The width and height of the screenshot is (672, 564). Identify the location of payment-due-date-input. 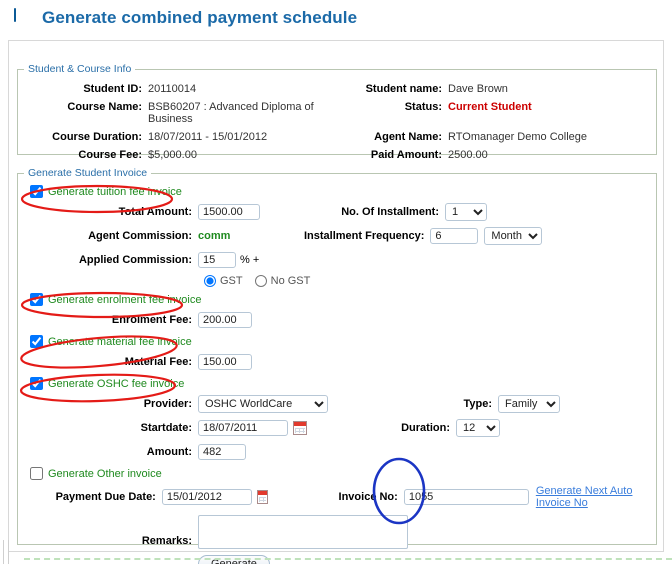
(206, 497).